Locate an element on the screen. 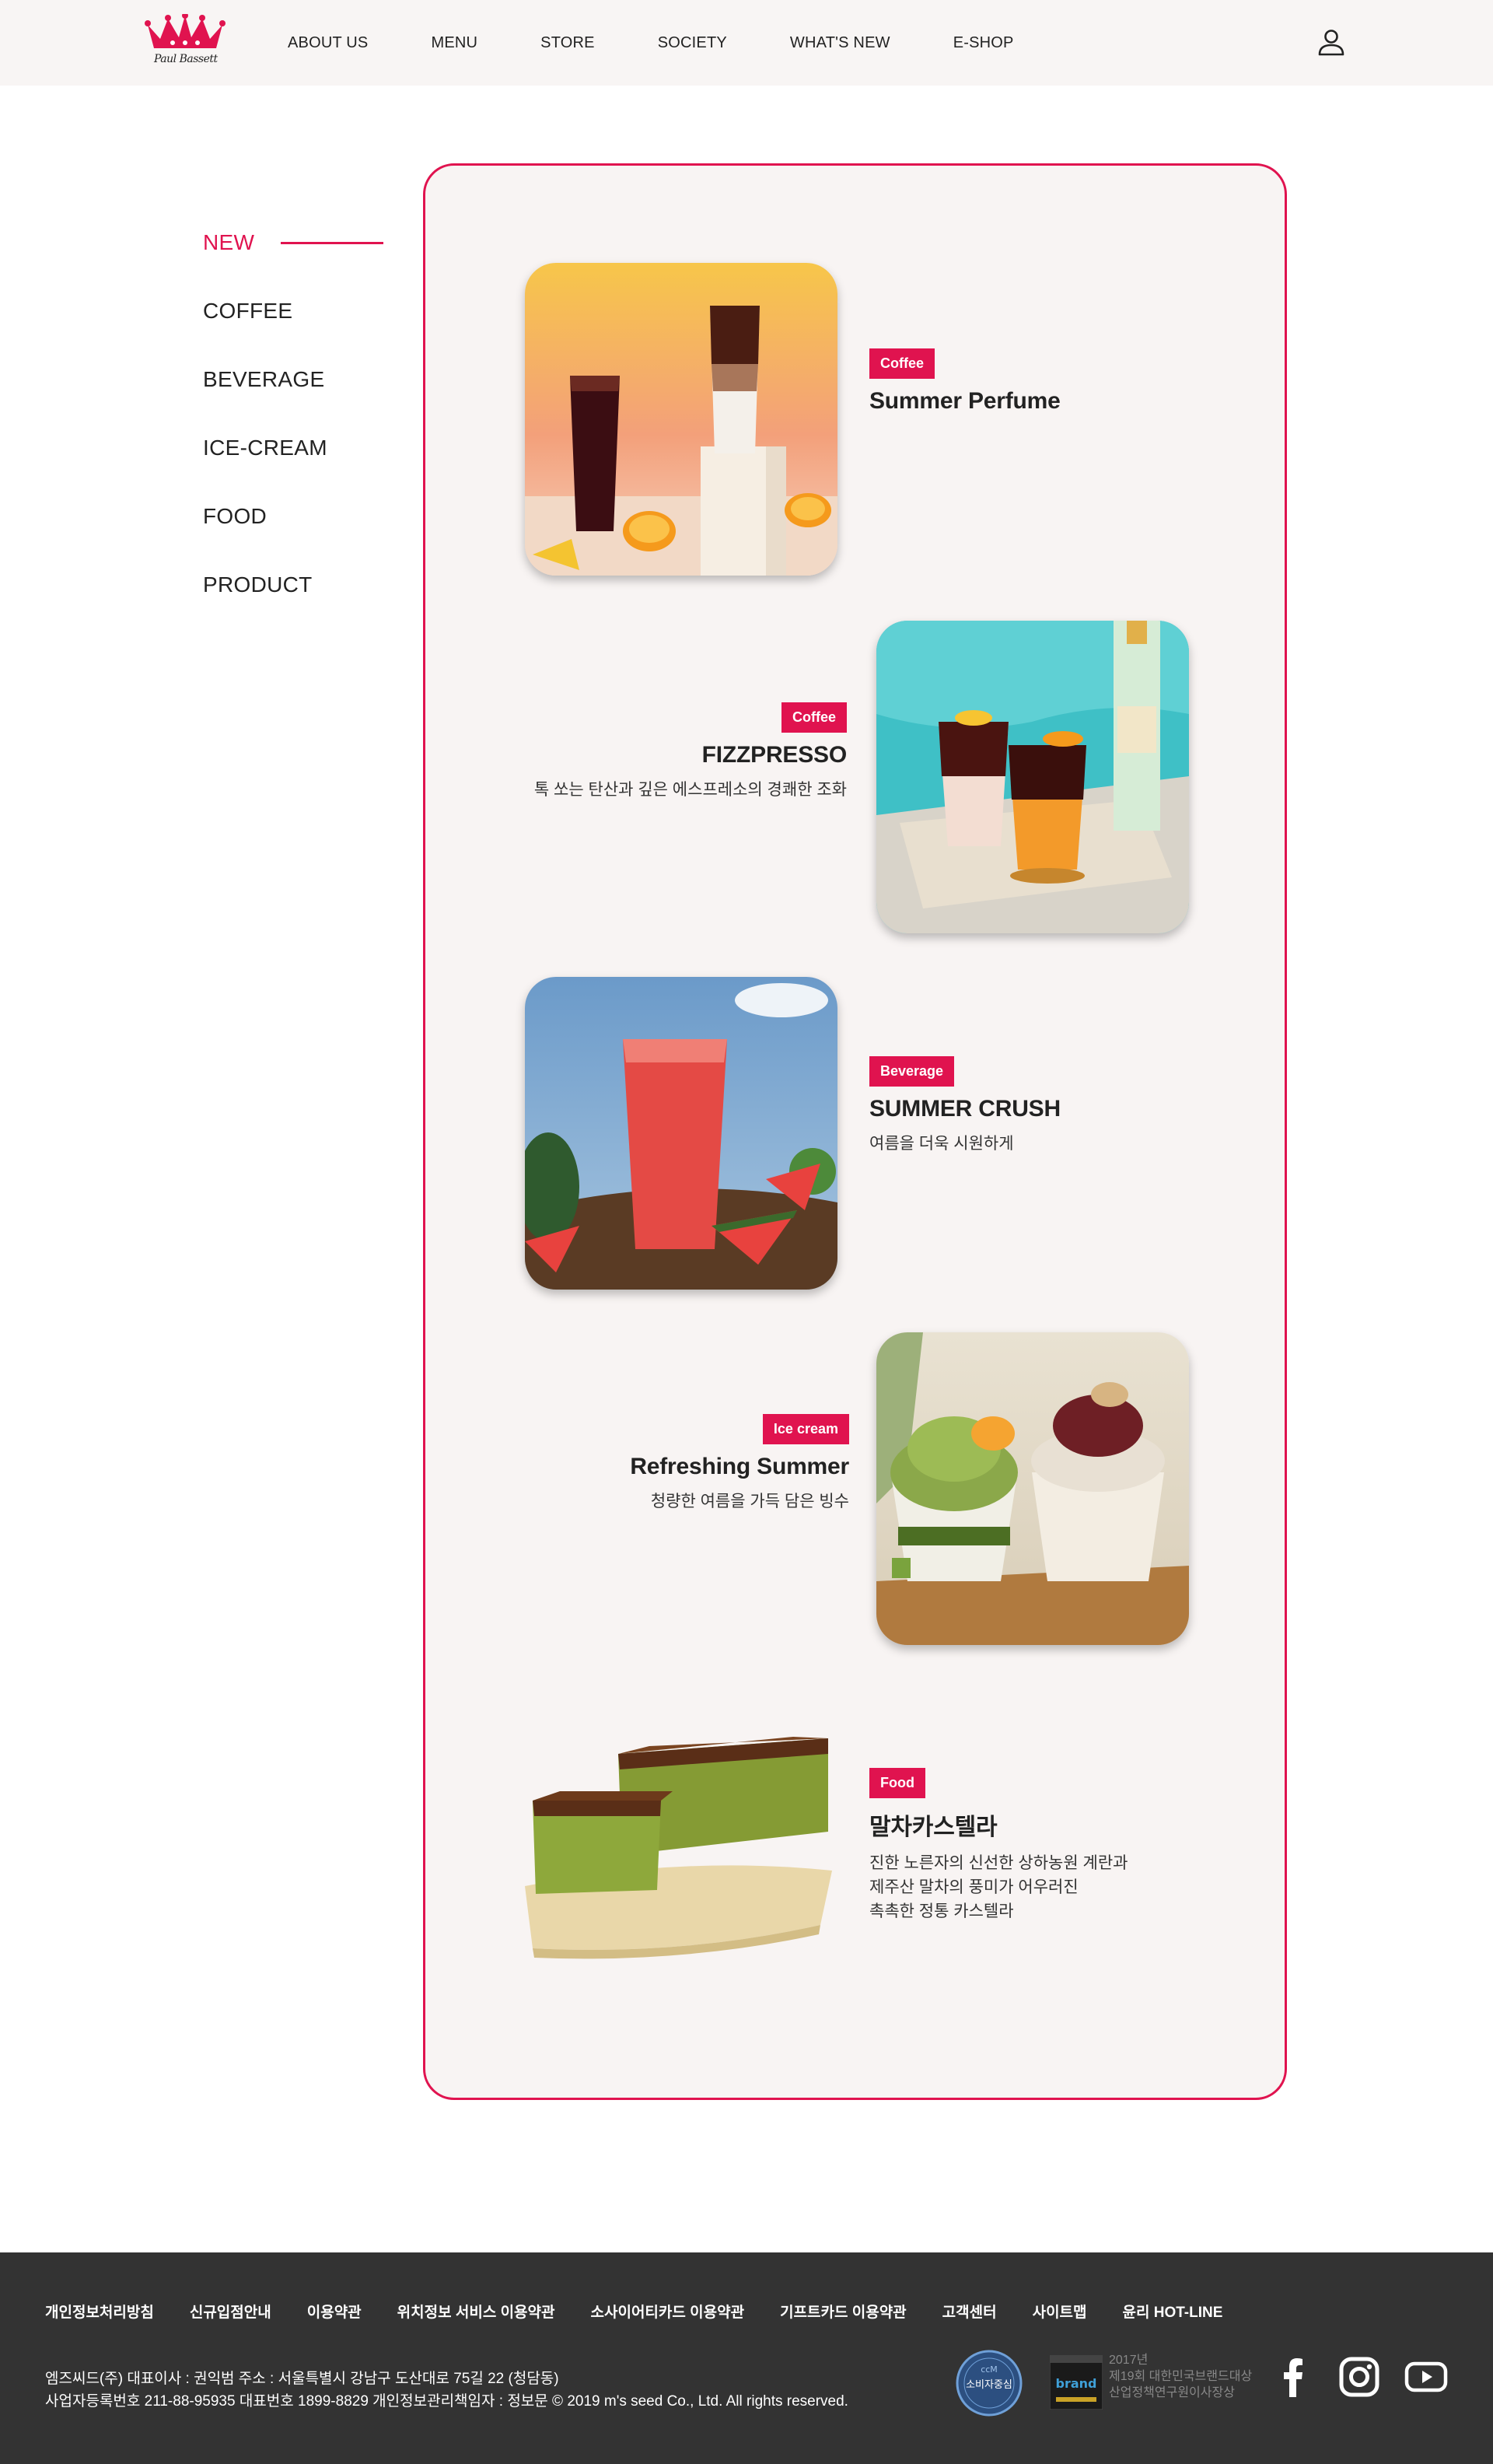 Image resolution: width=1493 pixels, height=2464 pixels. footer-link-society-card-terms: 소사이어티카드 이용약관 is located at coordinates (668, 2311).